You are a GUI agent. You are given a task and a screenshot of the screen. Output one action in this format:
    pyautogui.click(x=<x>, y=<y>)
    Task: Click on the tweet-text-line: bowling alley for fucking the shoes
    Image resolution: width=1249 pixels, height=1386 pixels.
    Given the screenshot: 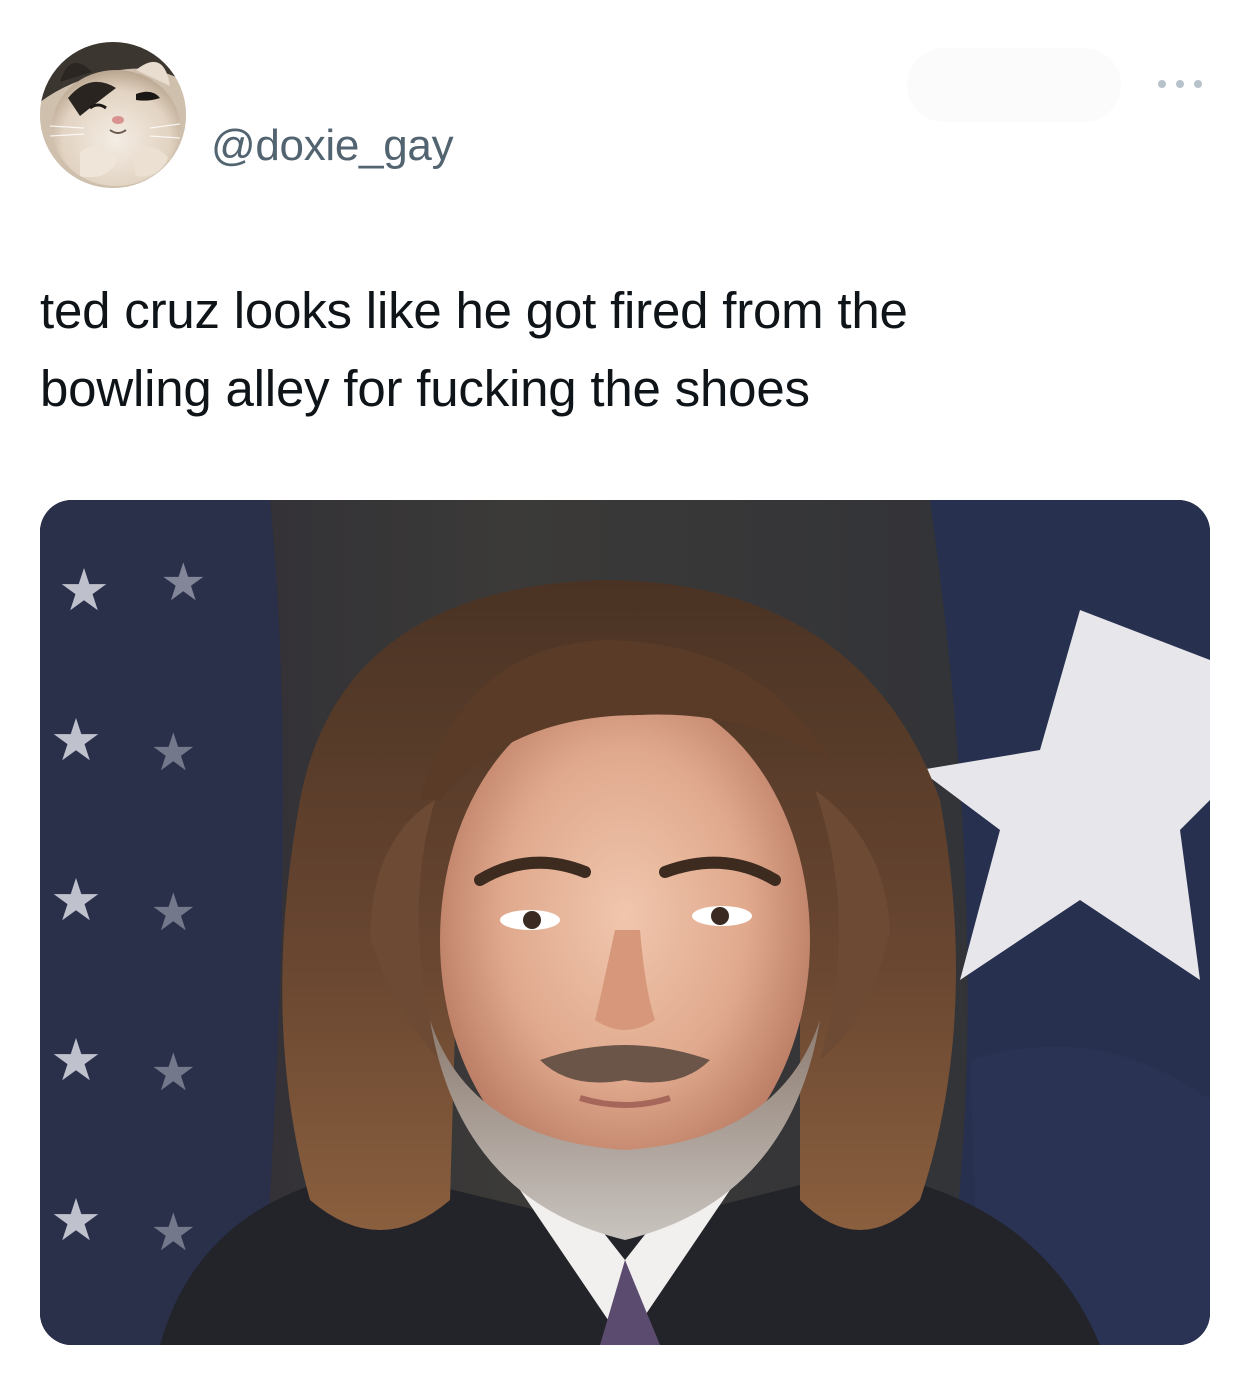 What is the action you would take?
    pyautogui.click(x=425, y=388)
    